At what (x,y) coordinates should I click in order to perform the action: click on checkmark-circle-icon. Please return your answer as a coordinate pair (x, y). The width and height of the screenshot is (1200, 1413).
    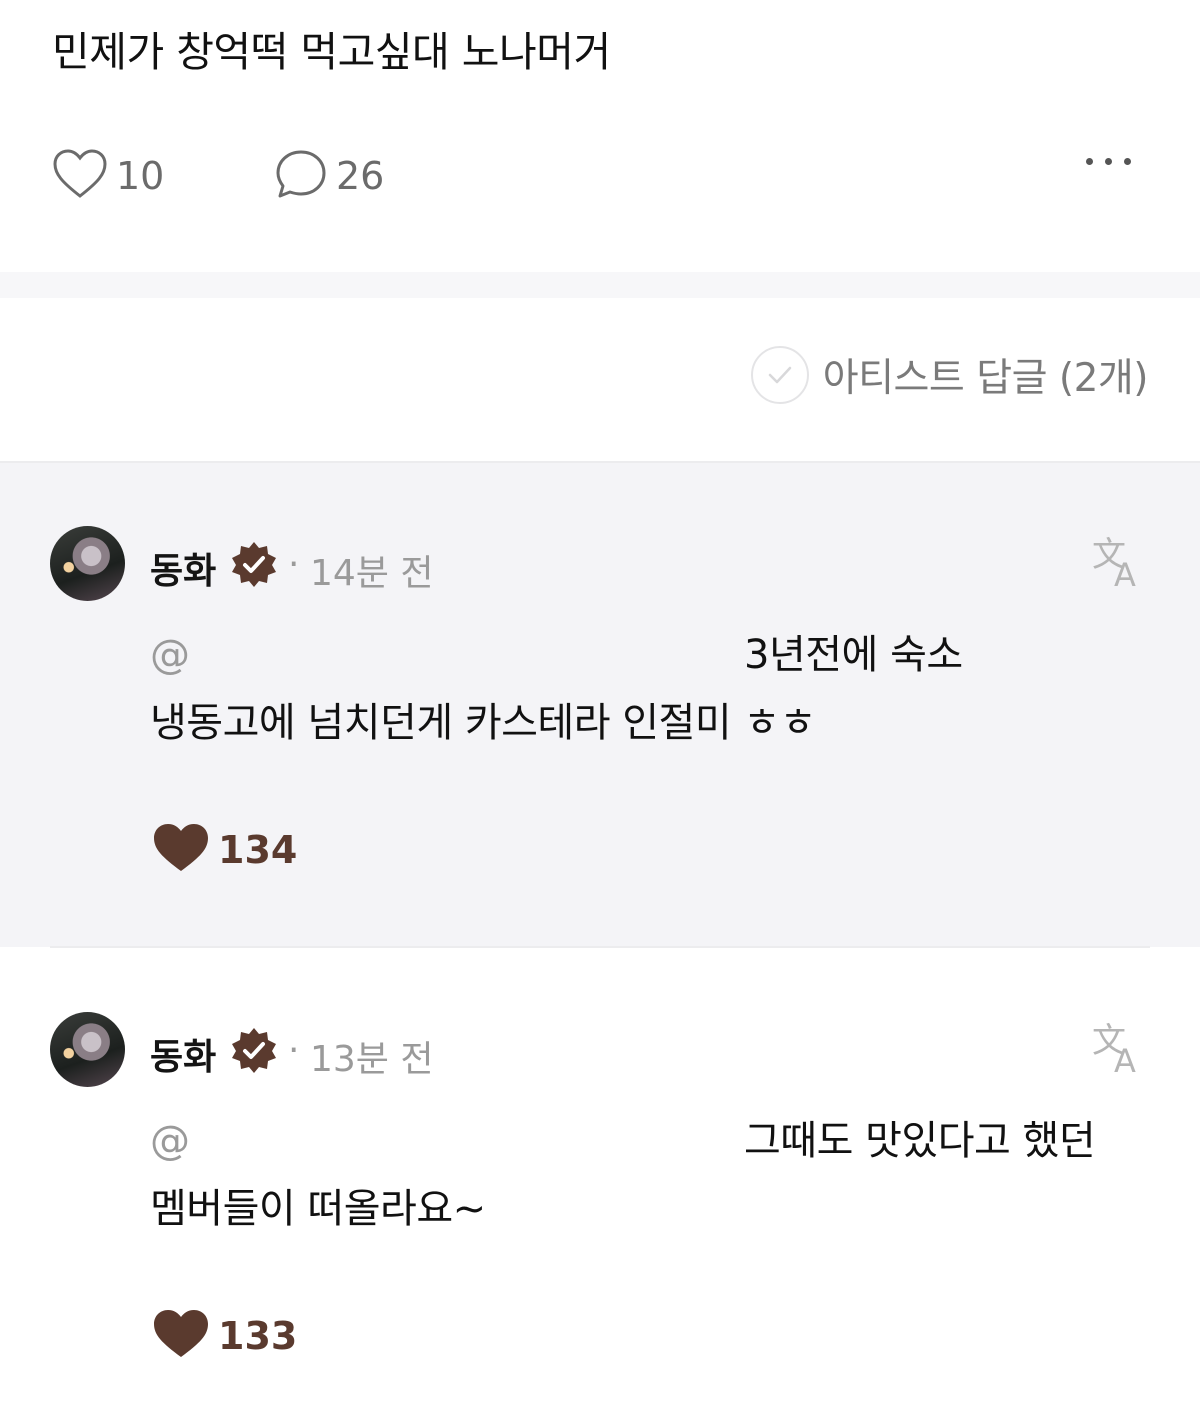
    Looking at the image, I should click on (779, 375).